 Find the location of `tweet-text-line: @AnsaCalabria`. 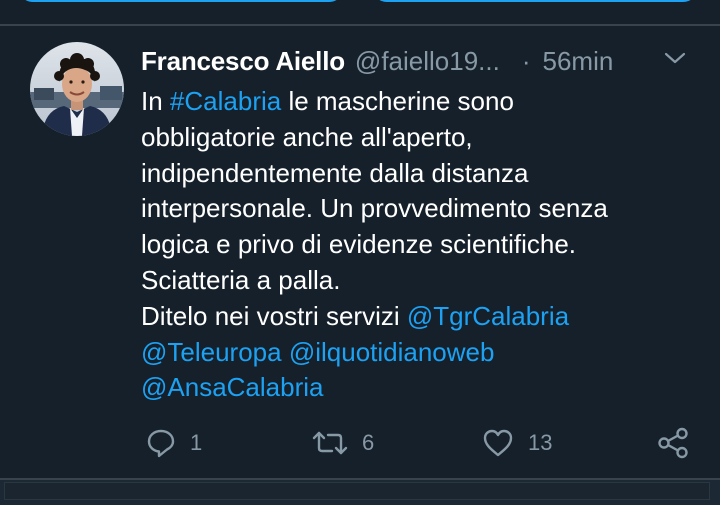

tweet-text-line: @AnsaCalabria is located at coordinates (421, 388).